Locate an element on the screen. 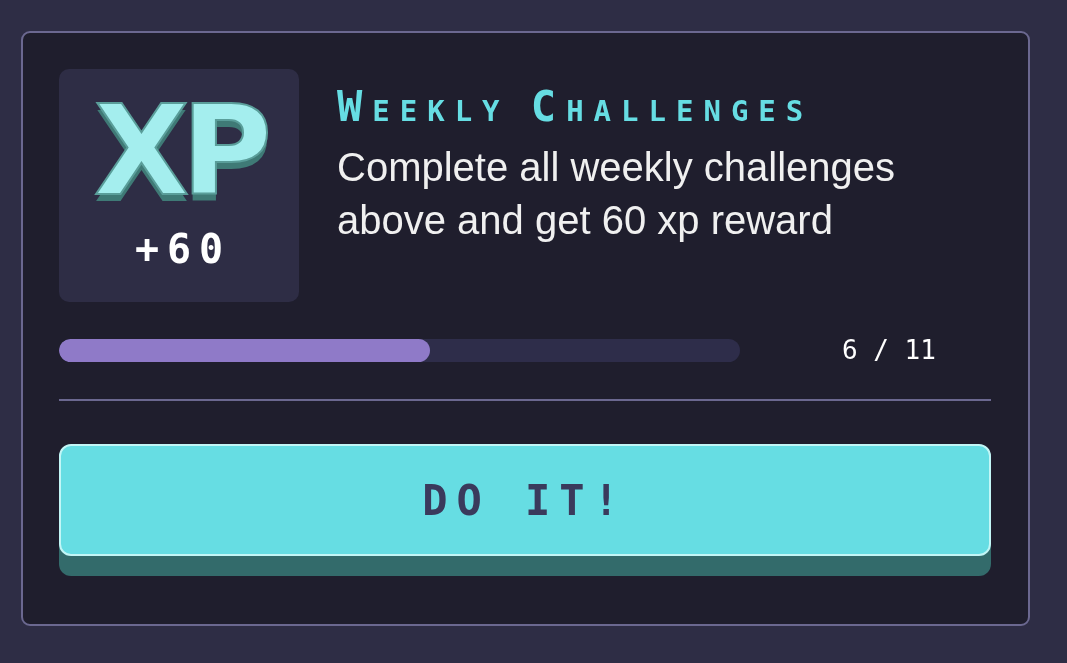  reward-amount: +60 is located at coordinates (183, 249).